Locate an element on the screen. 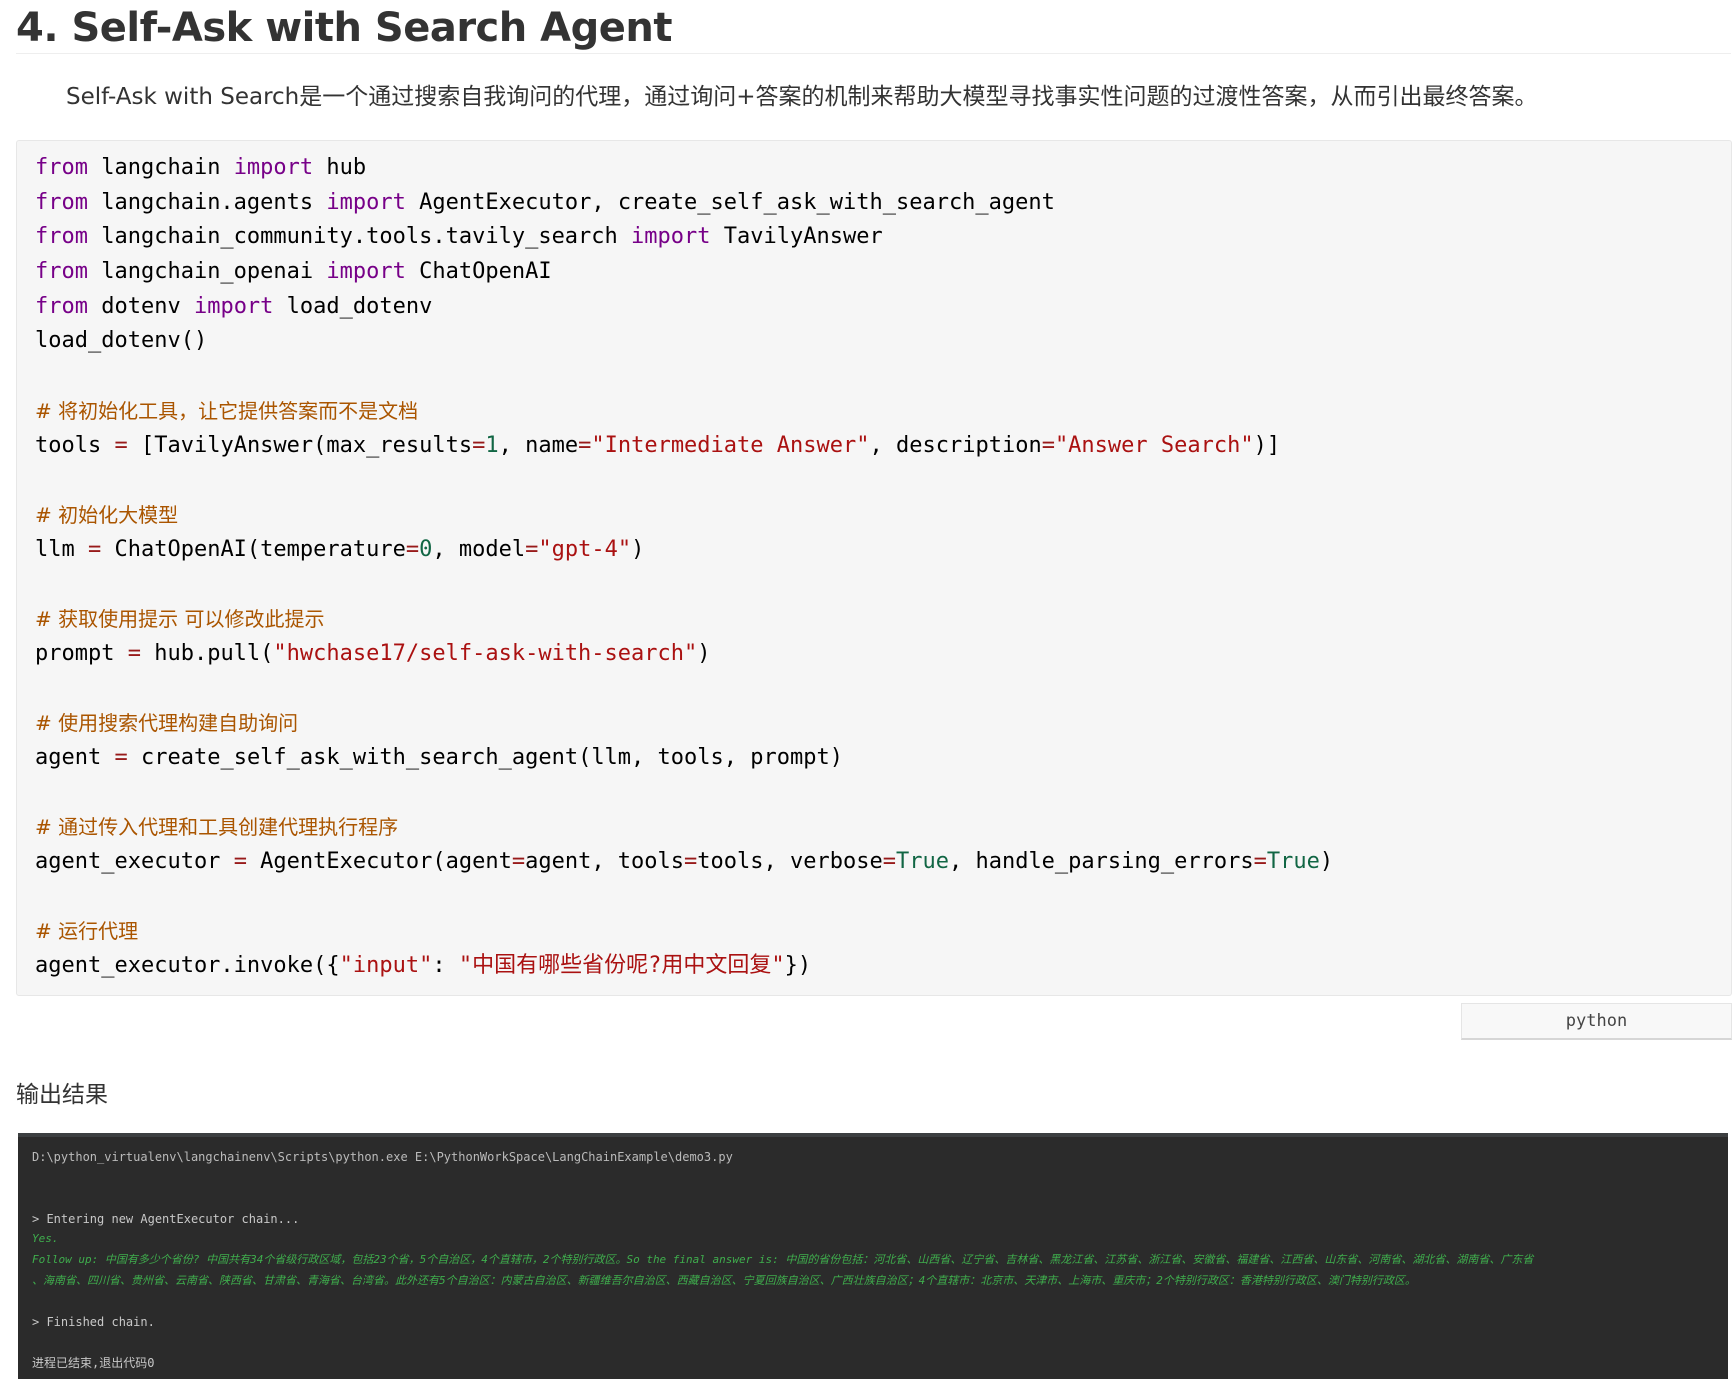  code-string: "中国有哪些省份呢?用中文回复" is located at coordinates (621, 965).